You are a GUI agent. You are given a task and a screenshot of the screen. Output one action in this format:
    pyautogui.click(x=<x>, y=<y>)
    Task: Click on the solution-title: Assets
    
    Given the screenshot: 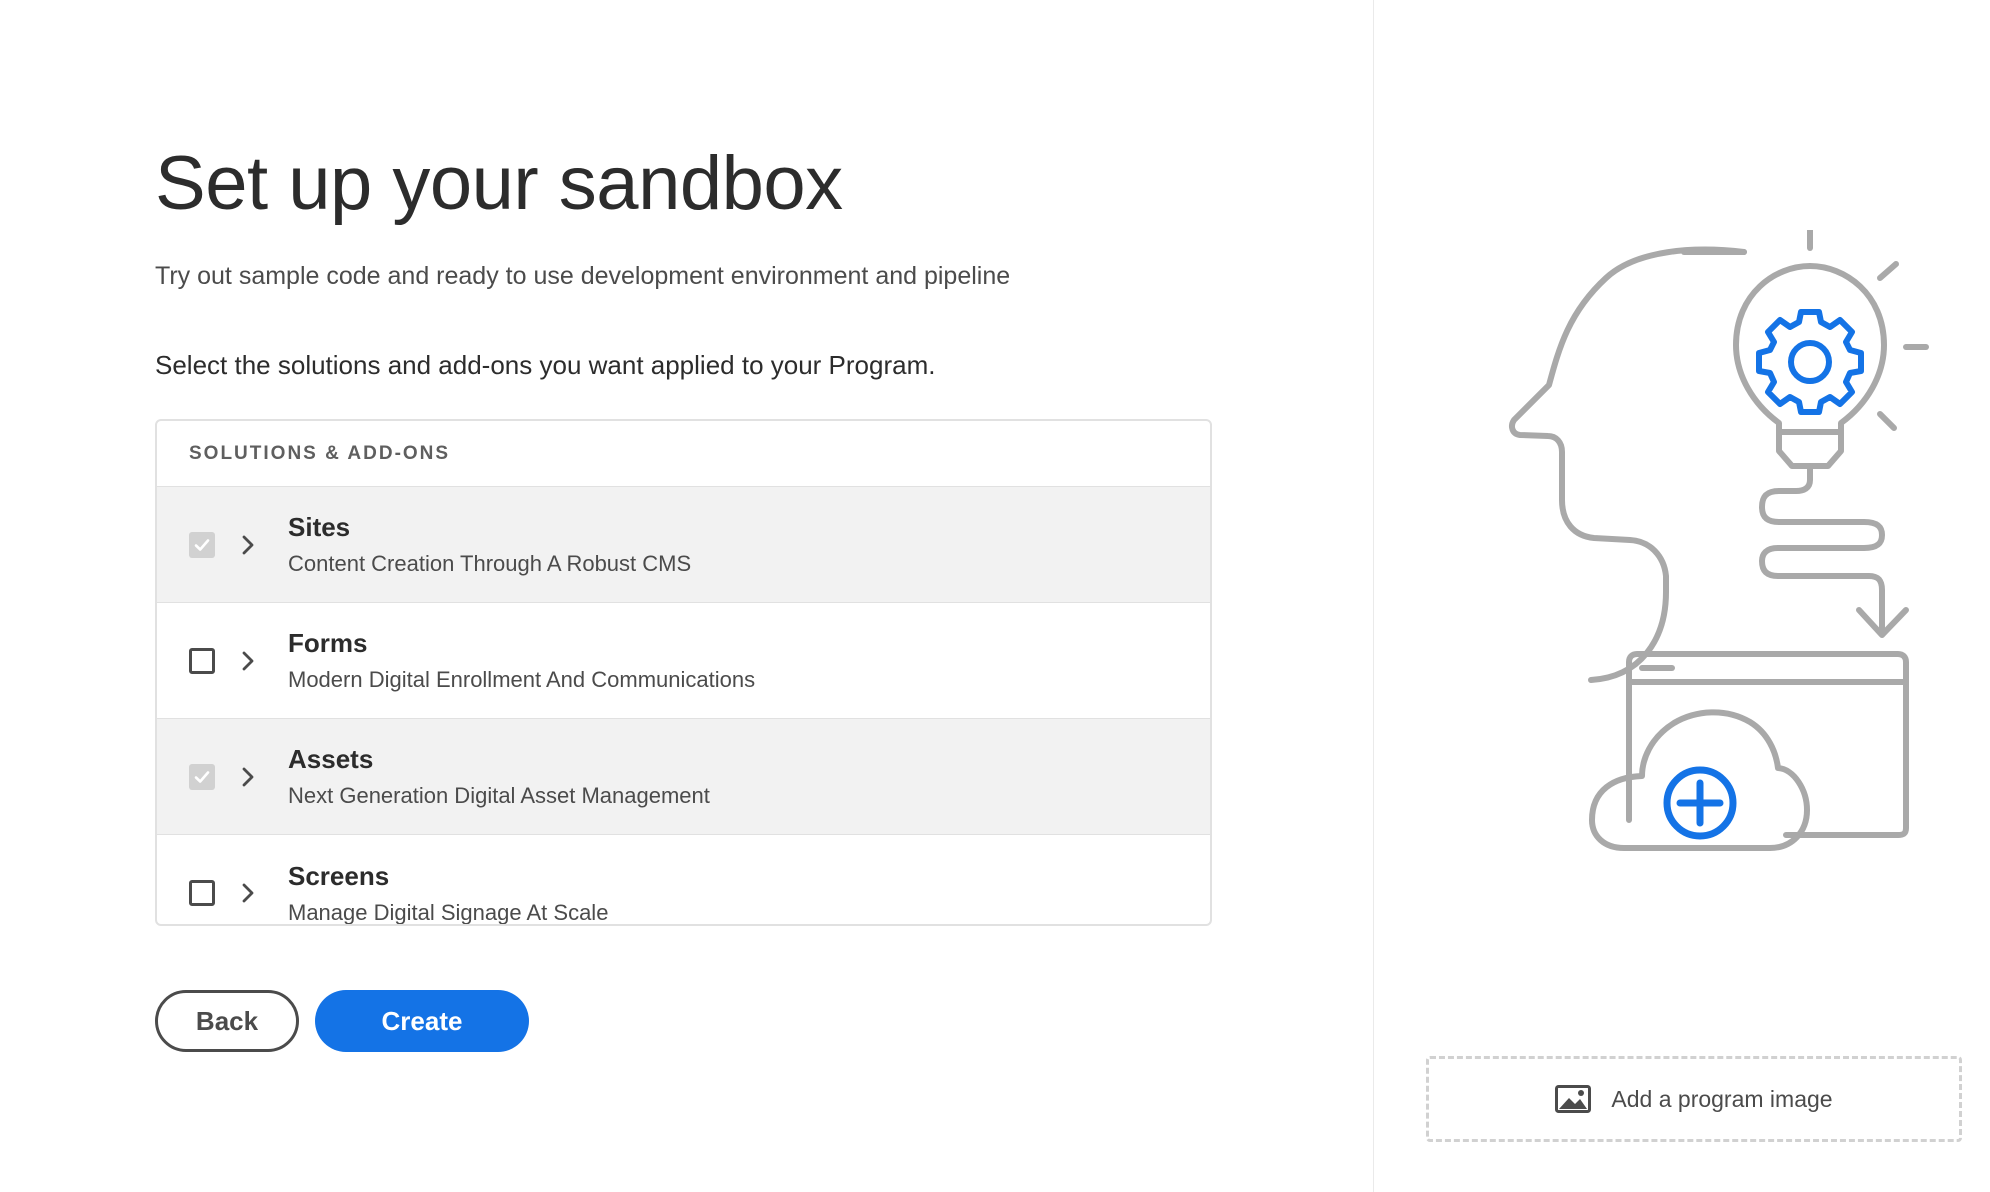 What is the action you would take?
    pyautogui.click(x=331, y=759)
    